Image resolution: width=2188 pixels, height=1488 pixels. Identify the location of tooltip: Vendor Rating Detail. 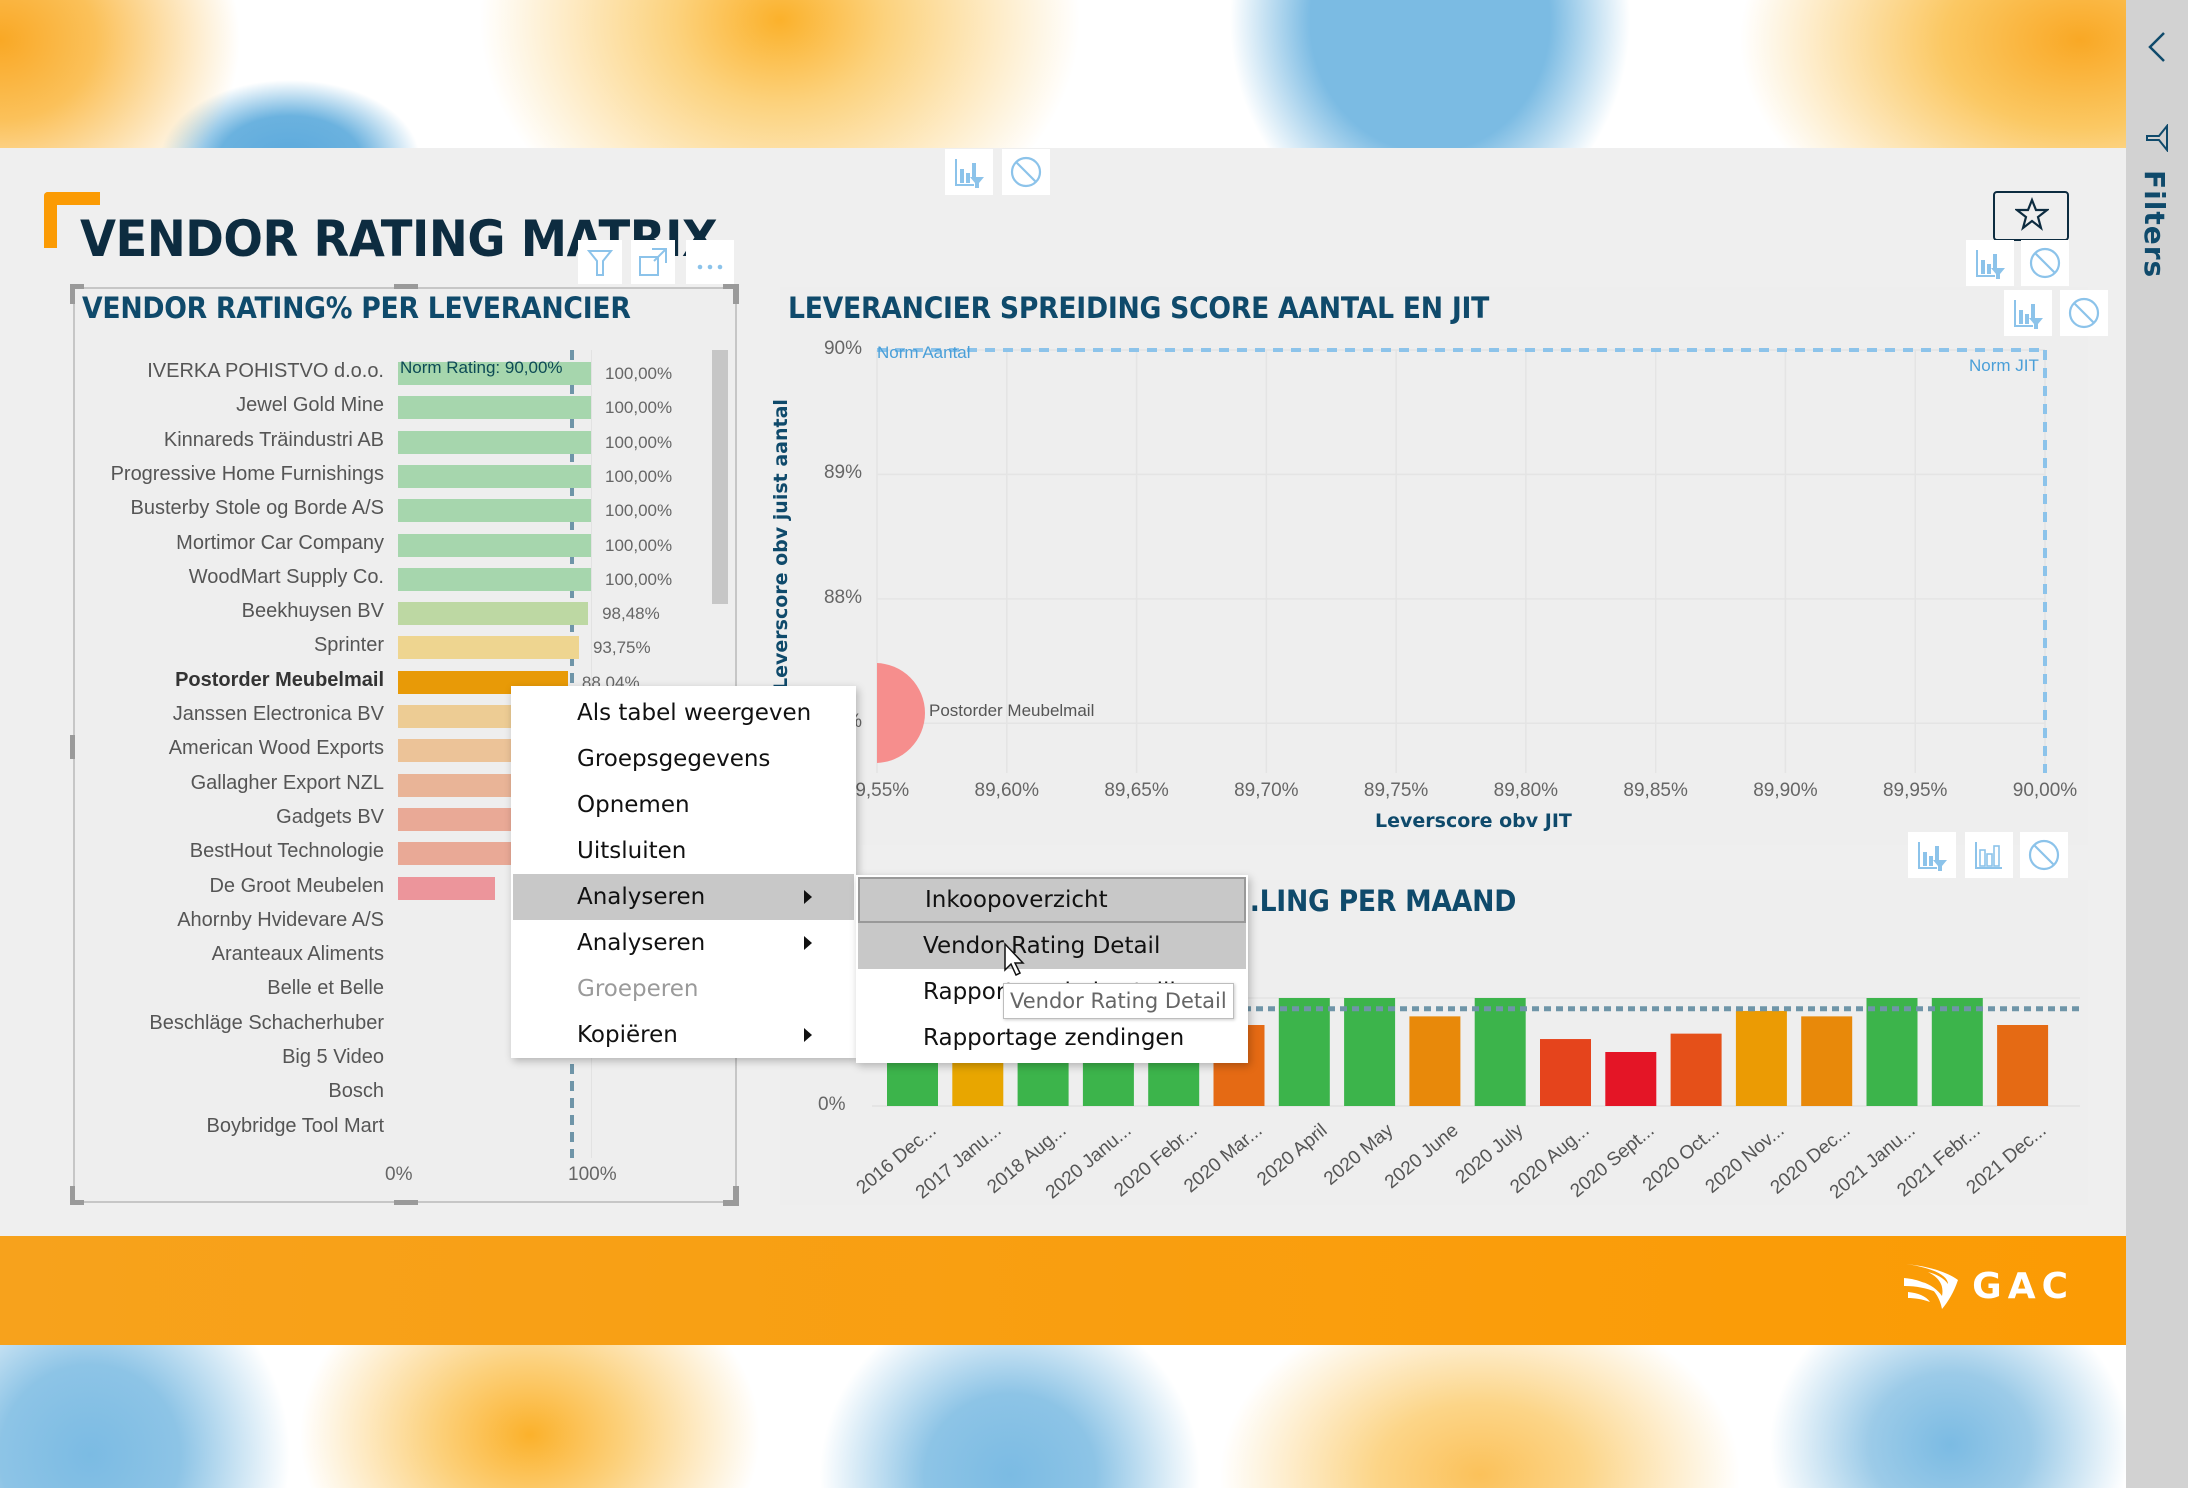
(1118, 1001).